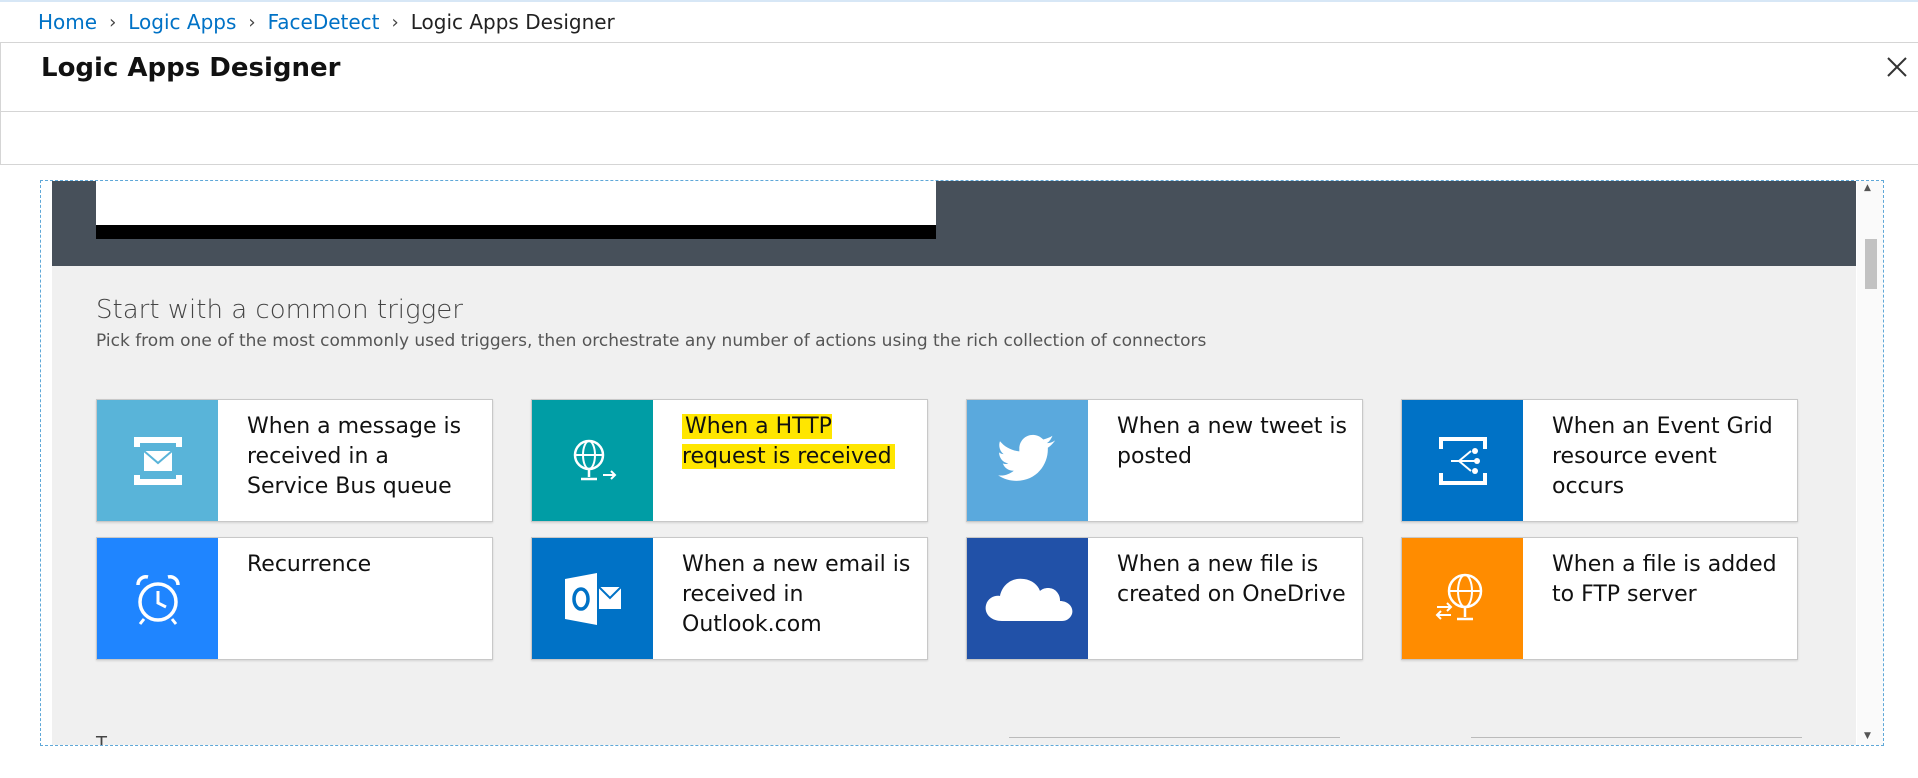 The width and height of the screenshot is (1918, 778). I want to click on scroll-down-arrow-icon: ▼, so click(1867, 736).